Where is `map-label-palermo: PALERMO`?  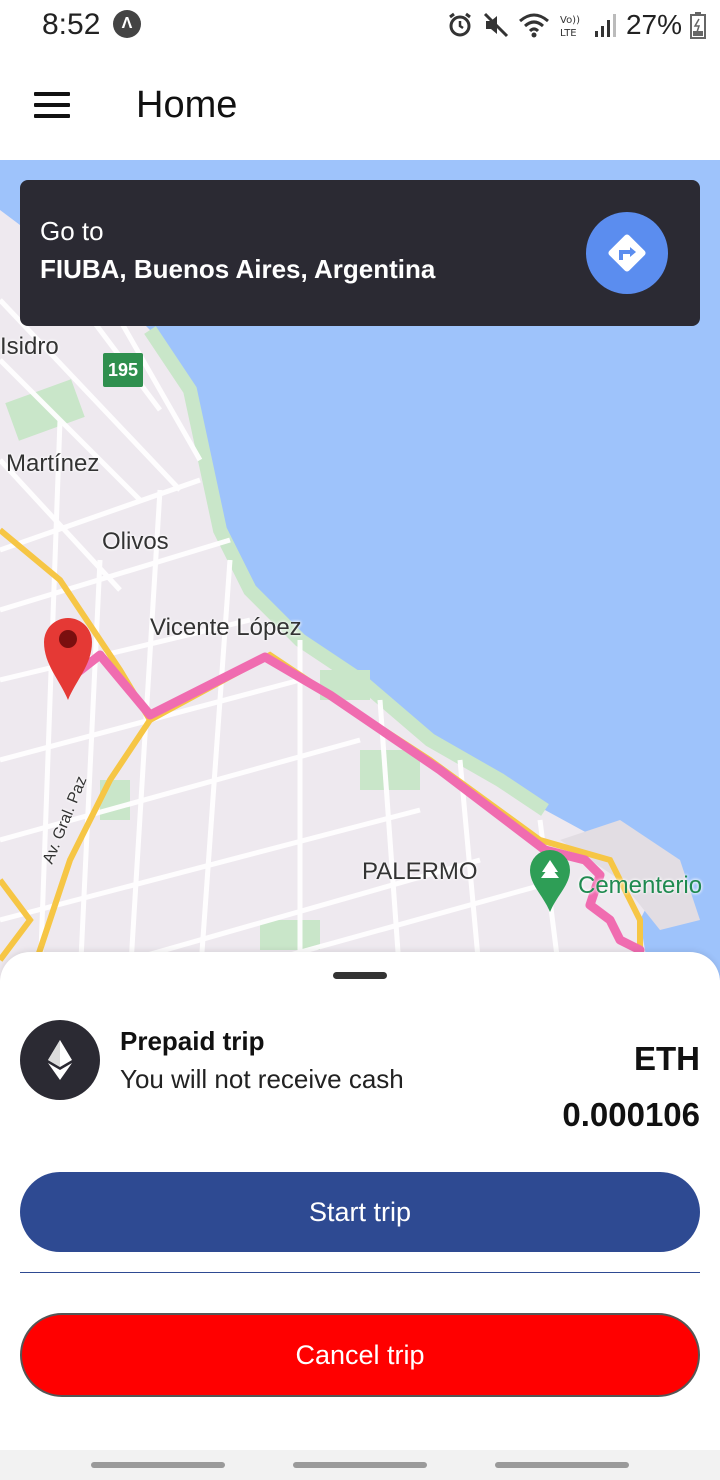 map-label-palermo: PALERMO is located at coordinates (420, 871).